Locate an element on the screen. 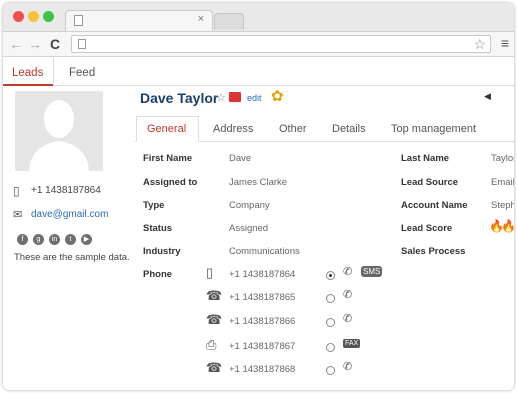  back-icon: ← is located at coordinates (16, 44).